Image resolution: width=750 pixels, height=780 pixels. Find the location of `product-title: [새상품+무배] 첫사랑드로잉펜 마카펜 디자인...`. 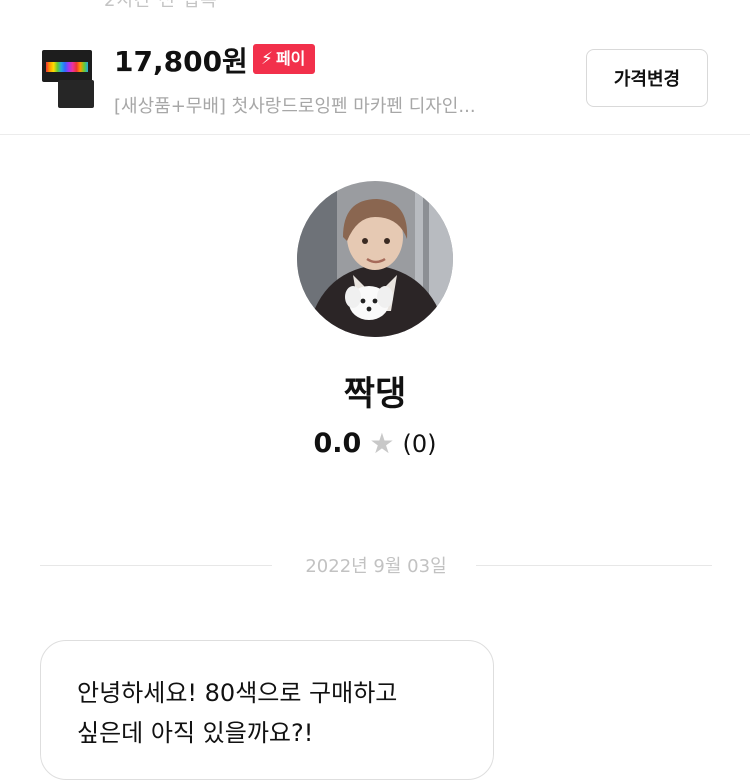

product-title: [새상품+무배] 첫사랑드로잉펜 마카펜 디자인... is located at coordinates (339, 105).